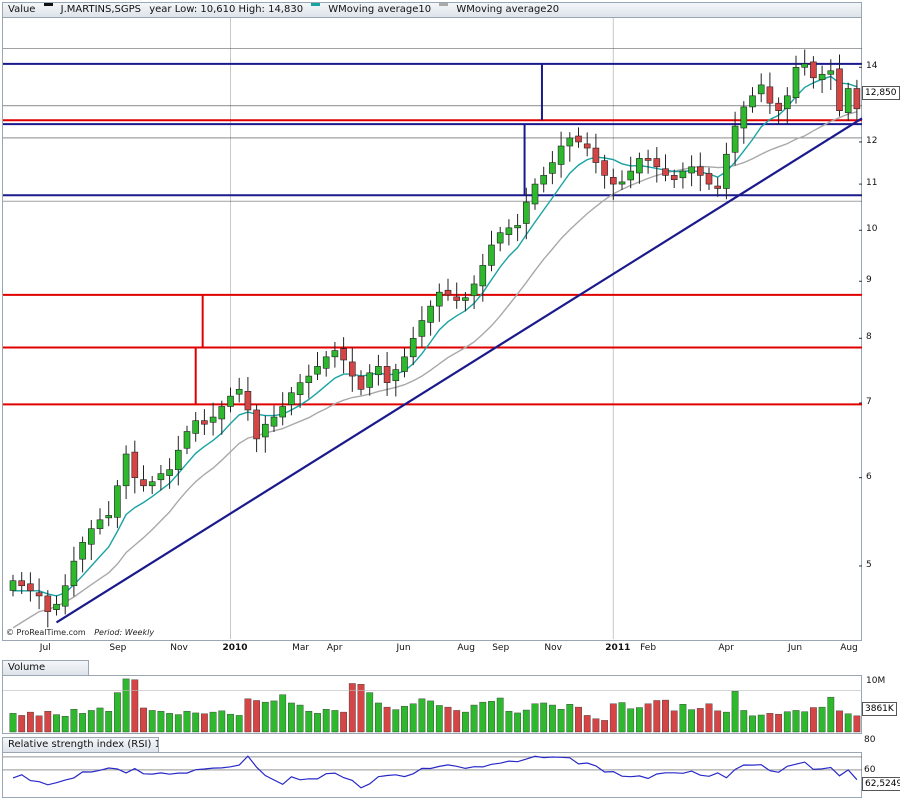 The width and height of the screenshot is (900, 800). What do you see at coordinates (876, 681) in the screenshot?
I see `volume-tick-10m: 10M` at bounding box center [876, 681].